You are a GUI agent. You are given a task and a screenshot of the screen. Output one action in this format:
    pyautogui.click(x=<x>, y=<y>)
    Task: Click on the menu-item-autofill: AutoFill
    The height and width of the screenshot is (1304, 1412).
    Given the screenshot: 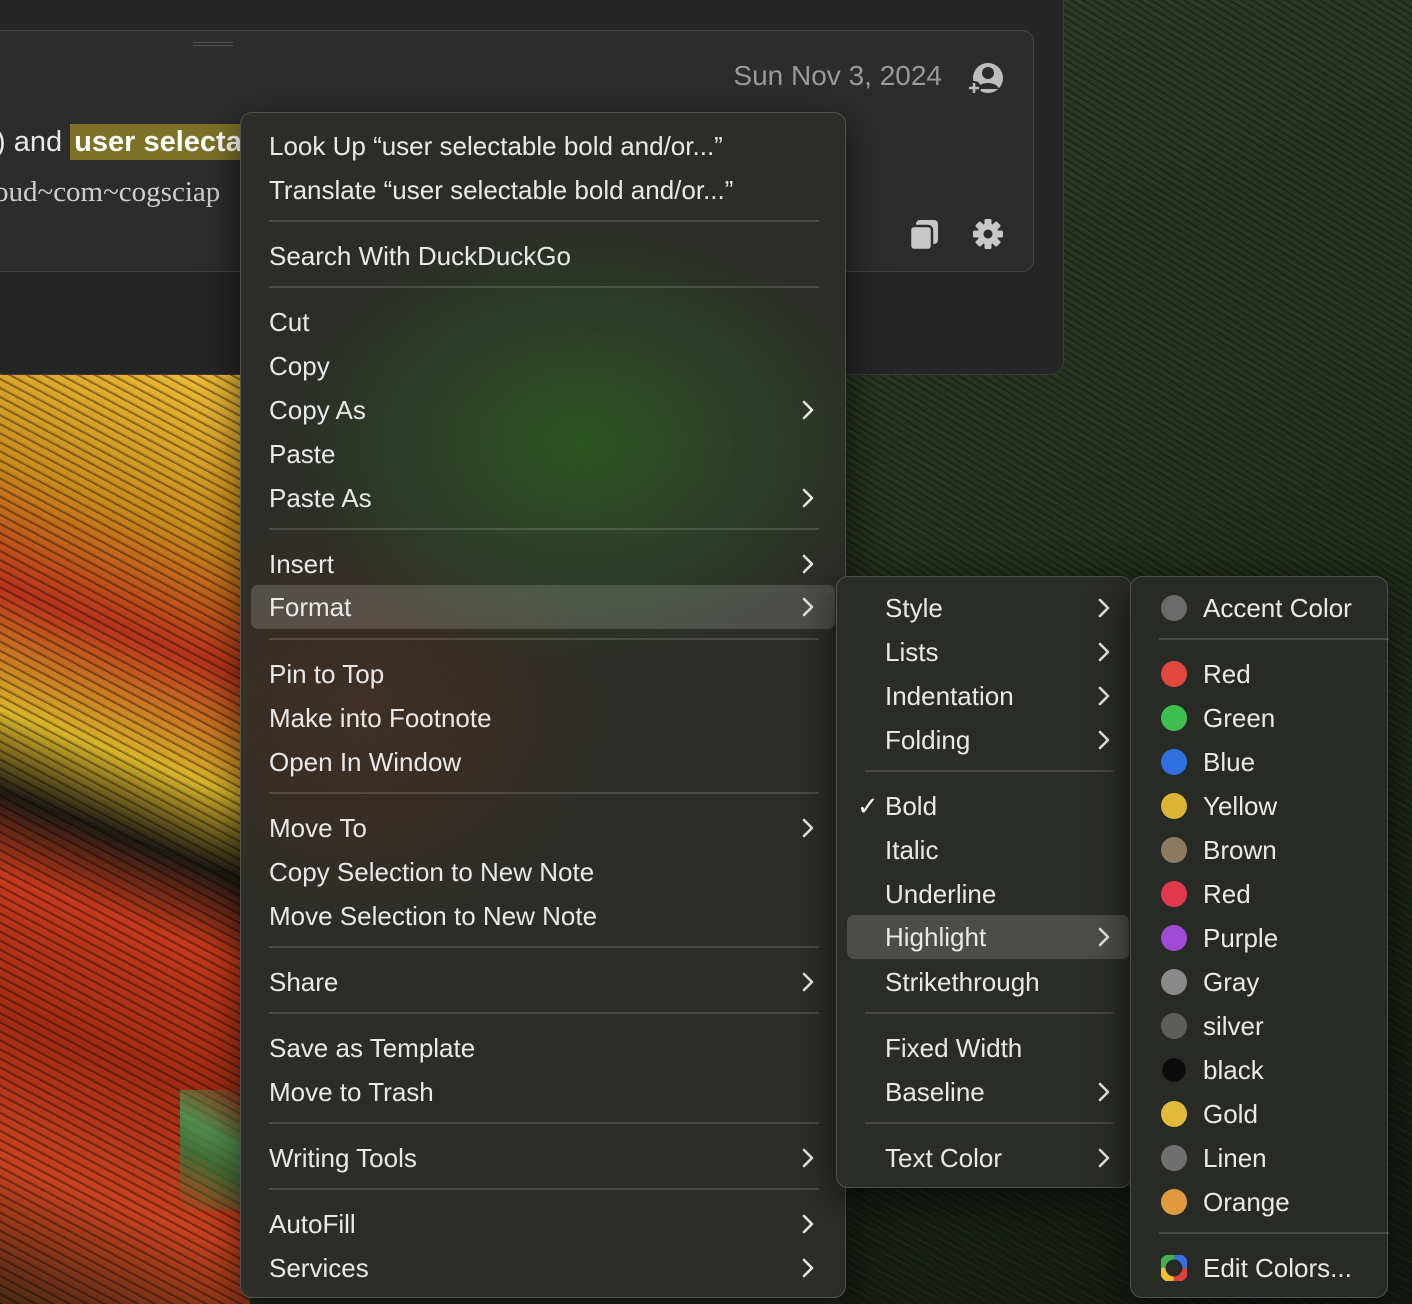 What is the action you would take?
    pyautogui.click(x=549, y=1224)
    